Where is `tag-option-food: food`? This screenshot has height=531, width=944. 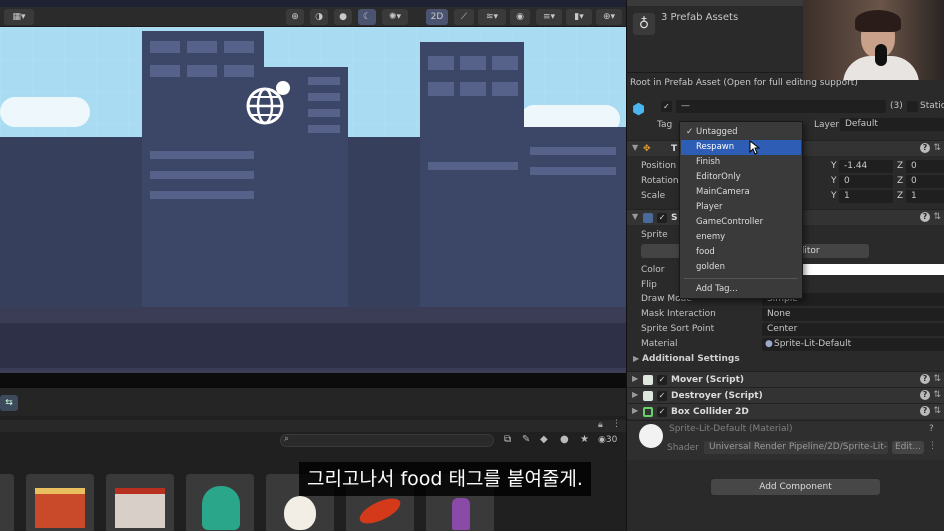 tag-option-food: food is located at coordinates (741, 252).